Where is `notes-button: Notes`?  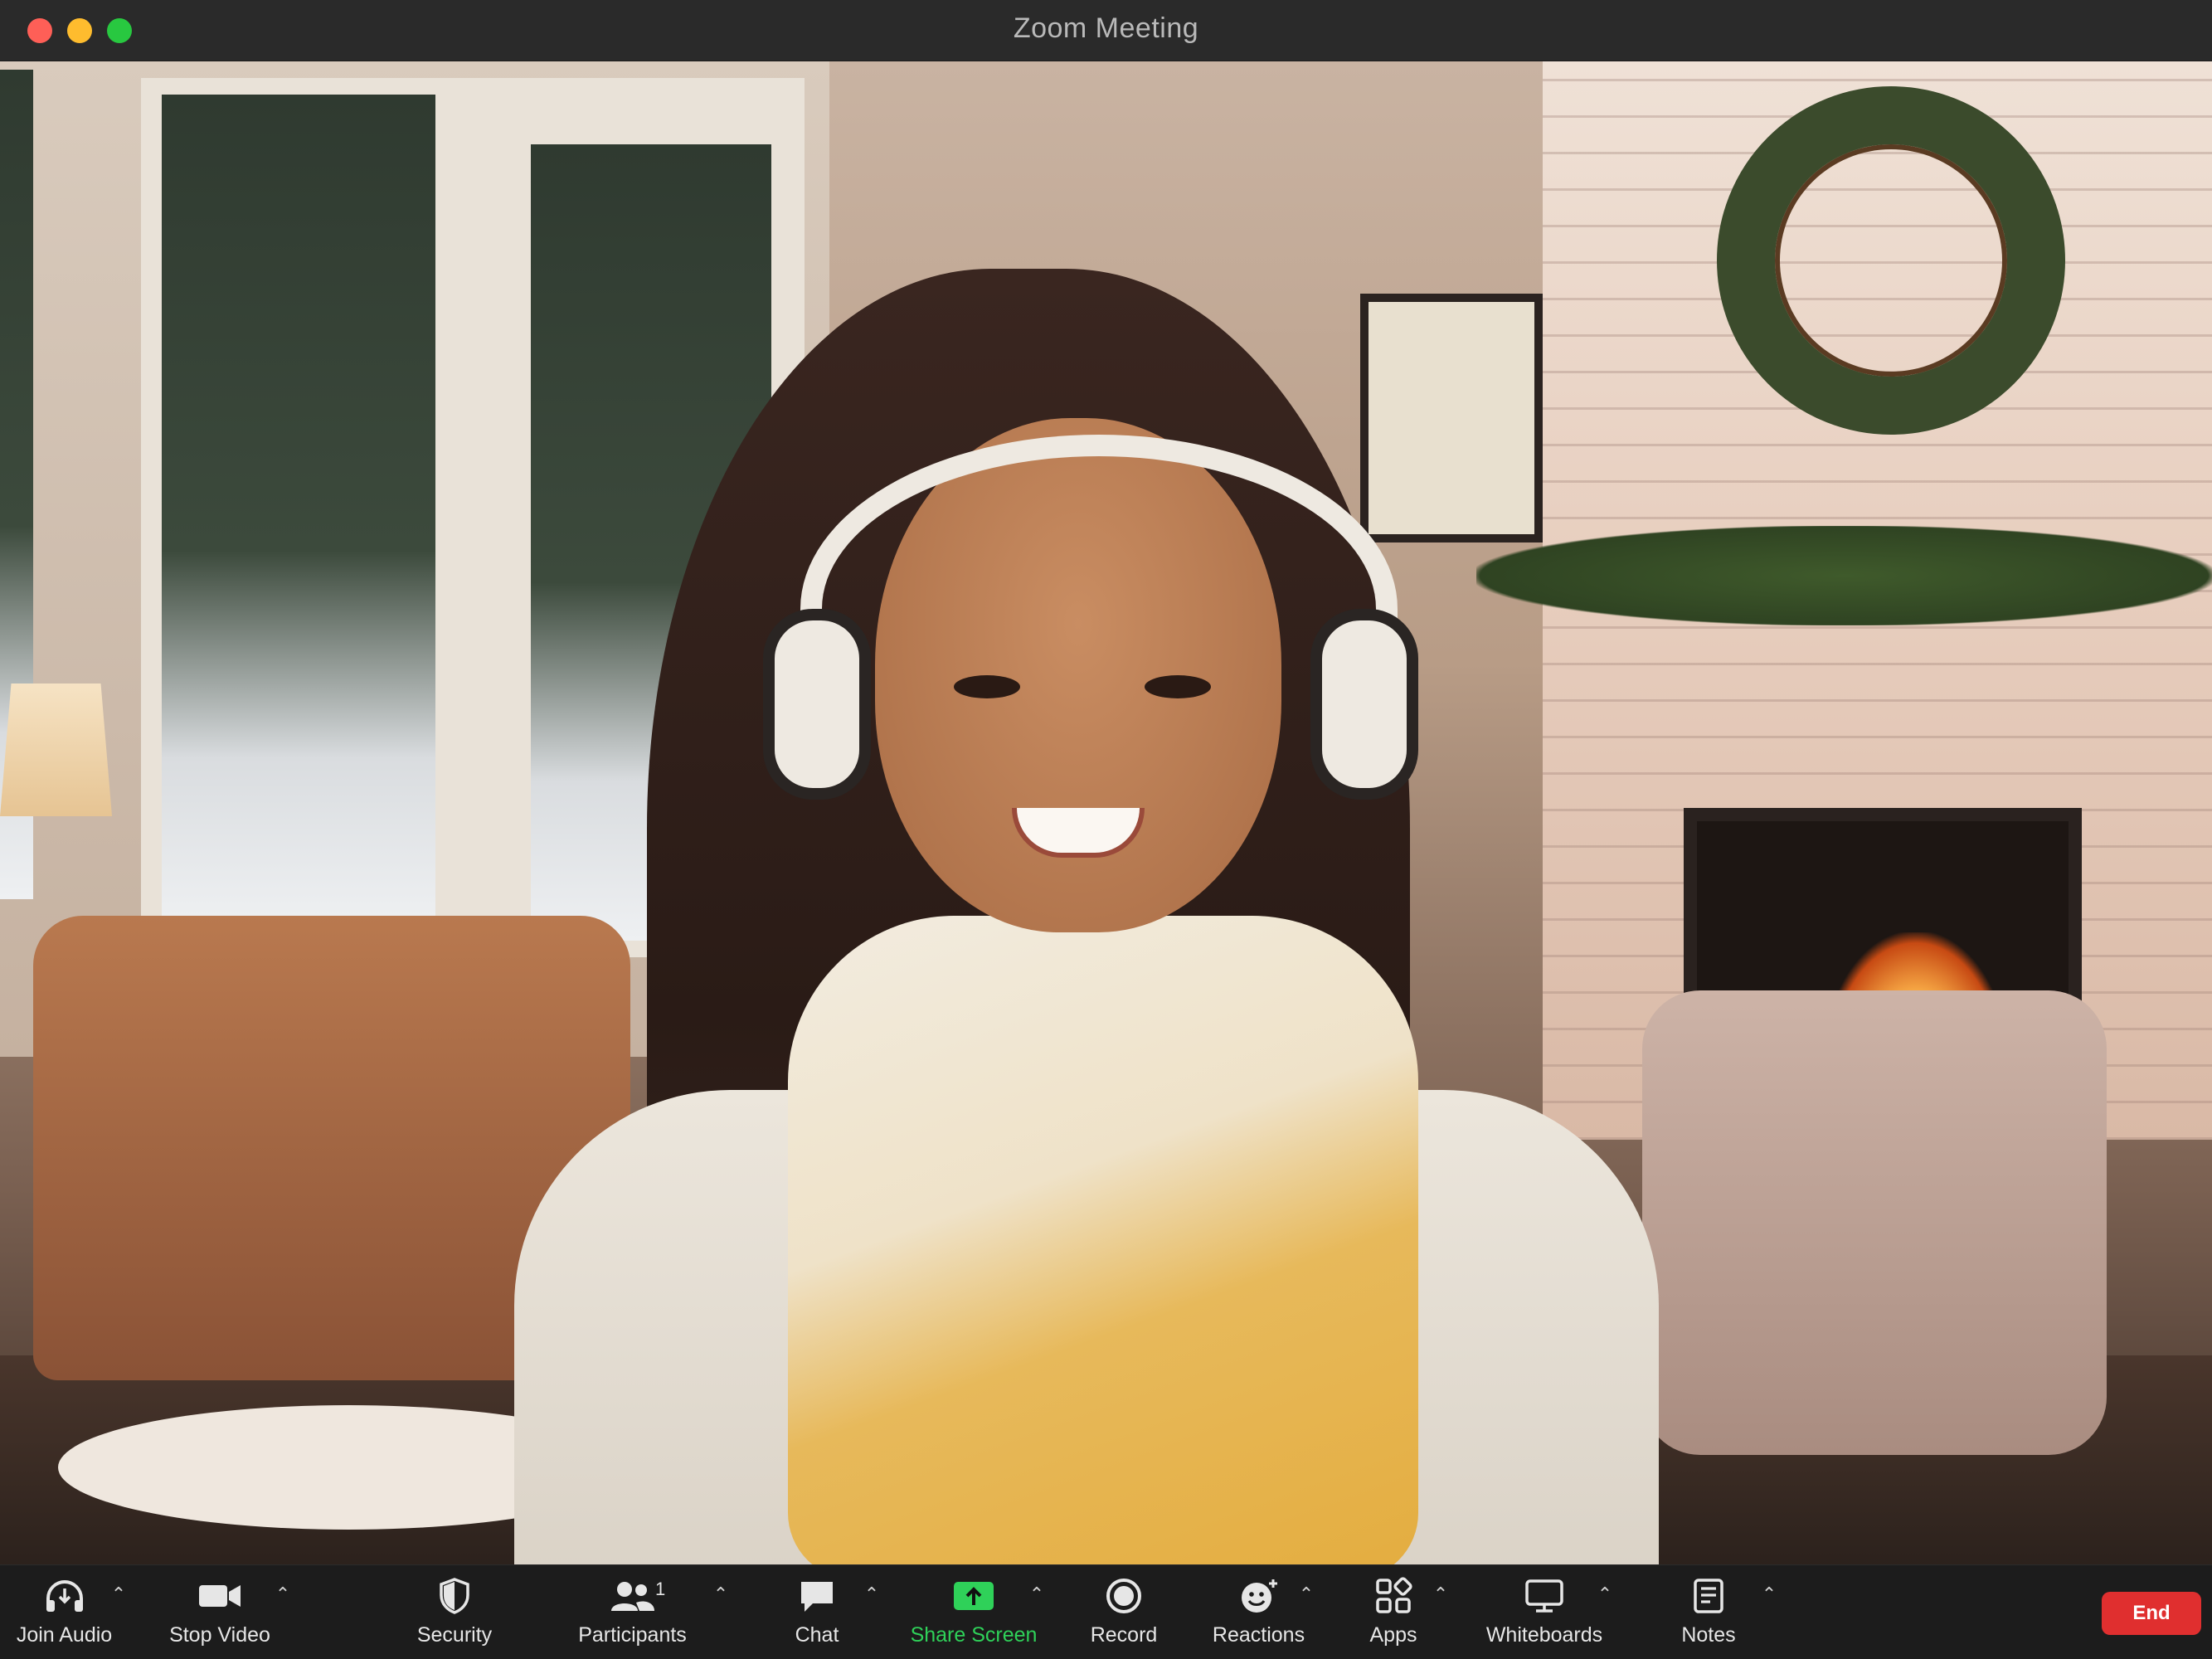
notes-button: Notes is located at coordinates (1708, 1613).